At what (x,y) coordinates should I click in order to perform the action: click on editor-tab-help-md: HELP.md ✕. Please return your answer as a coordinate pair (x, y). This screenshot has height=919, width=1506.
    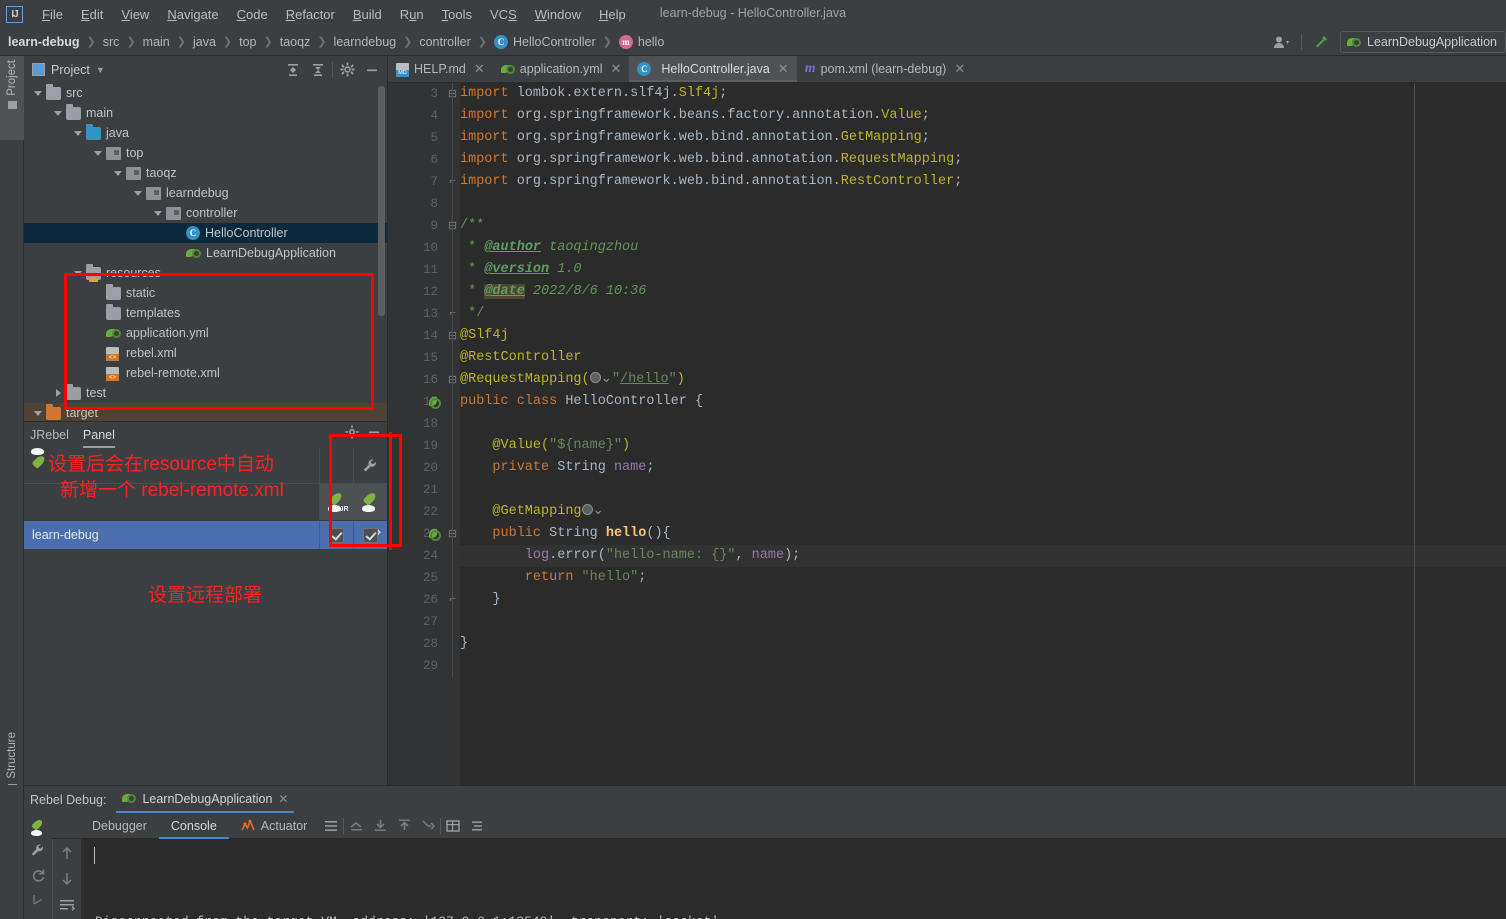
    Looking at the image, I should click on (440, 69).